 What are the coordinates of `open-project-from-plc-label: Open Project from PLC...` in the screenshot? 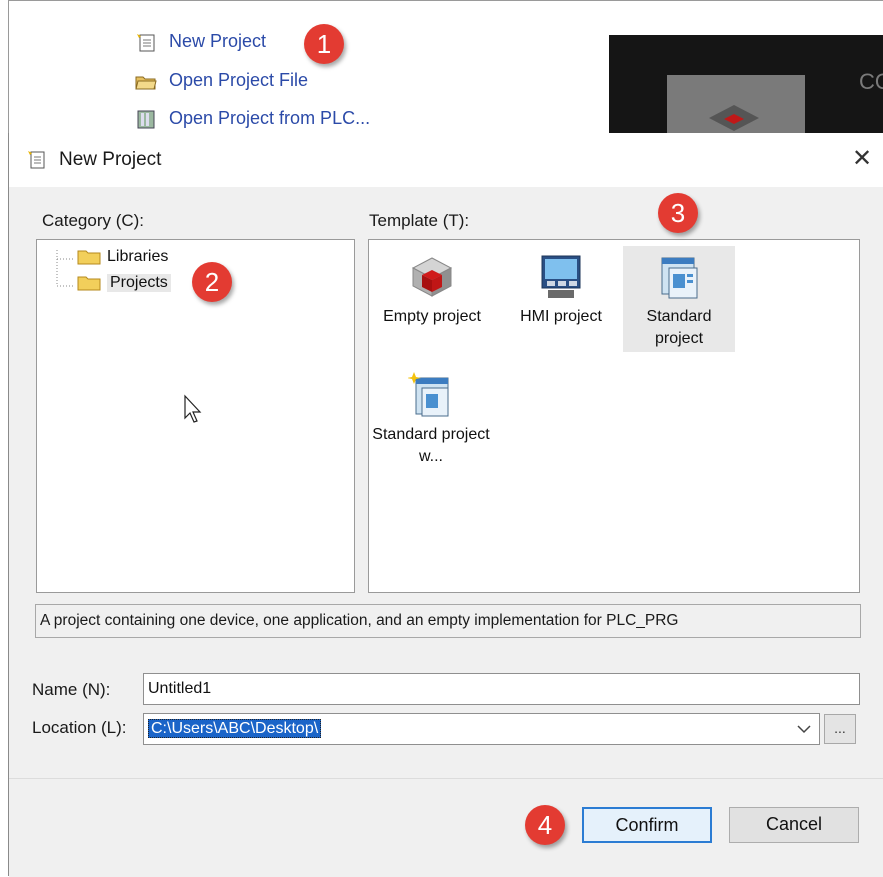 It's located at (270, 118).